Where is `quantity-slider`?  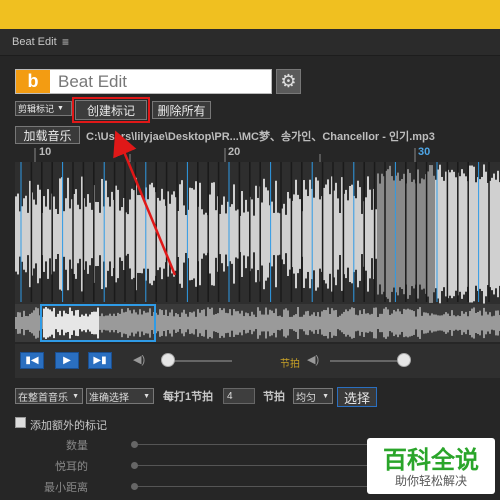 quantity-slider is located at coordinates (251, 444).